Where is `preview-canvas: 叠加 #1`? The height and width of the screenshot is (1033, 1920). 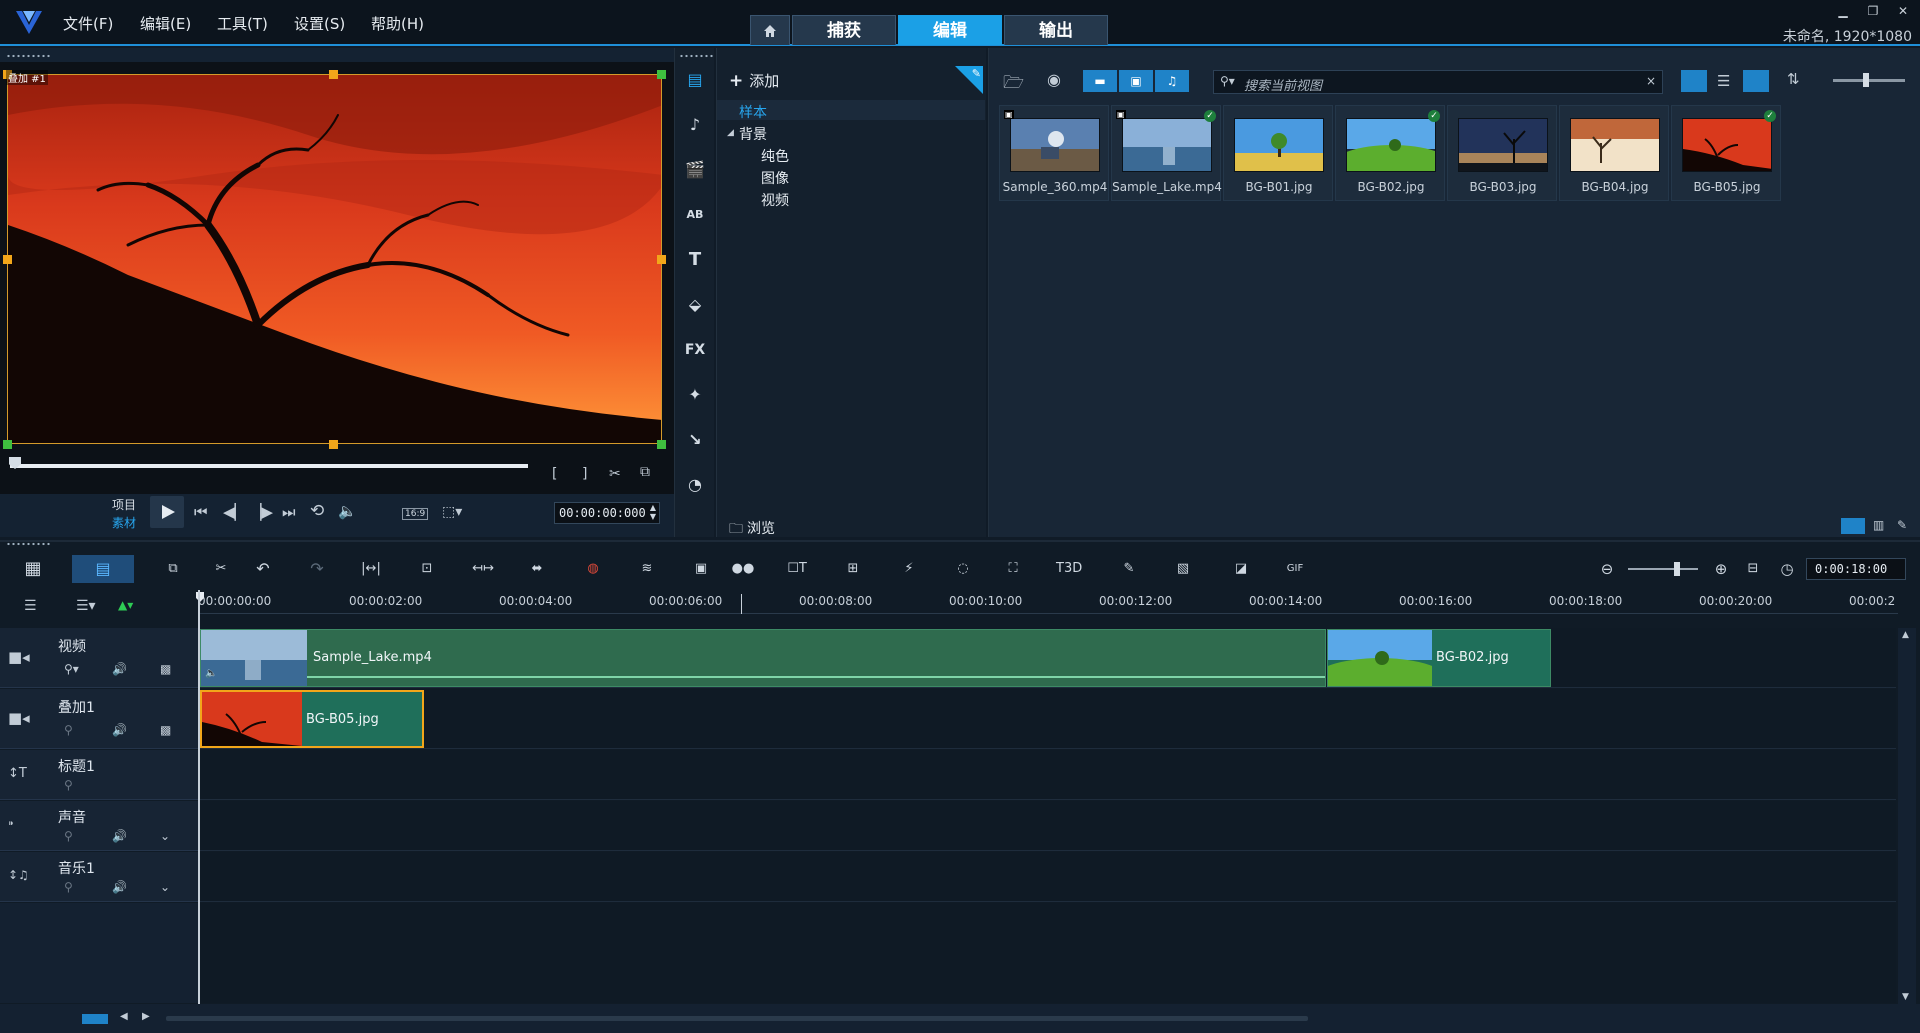
preview-canvas: 叠加 #1 is located at coordinates (337, 278).